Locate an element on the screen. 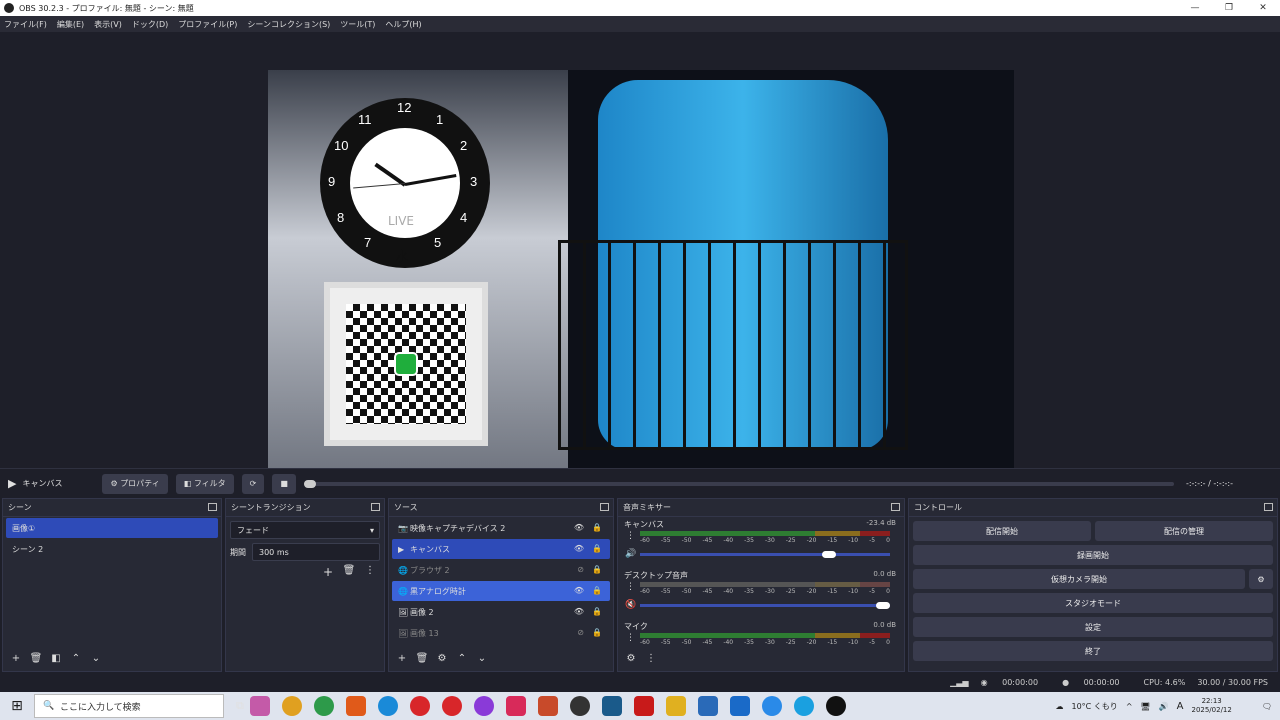  menu-tools: ツール(T) is located at coordinates (357, 24).